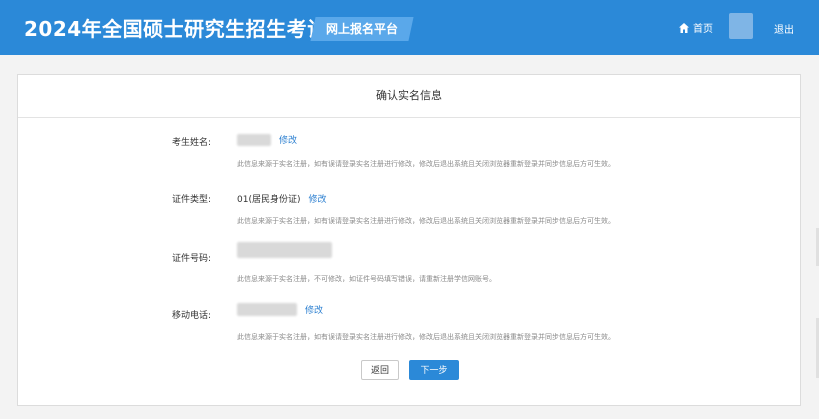 This screenshot has height=419, width=819. Describe the element at coordinates (269, 200) in the screenshot. I see `id-type-value: 01(居民身份证)` at that location.